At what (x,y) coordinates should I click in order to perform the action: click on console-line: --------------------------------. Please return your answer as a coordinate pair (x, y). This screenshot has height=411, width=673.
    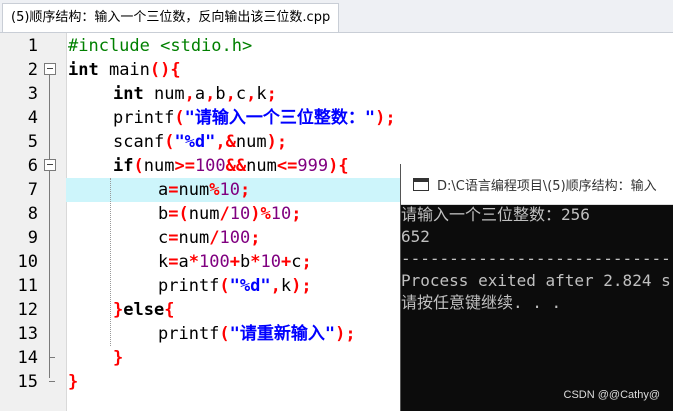
    Looking at the image, I should click on (537, 258).